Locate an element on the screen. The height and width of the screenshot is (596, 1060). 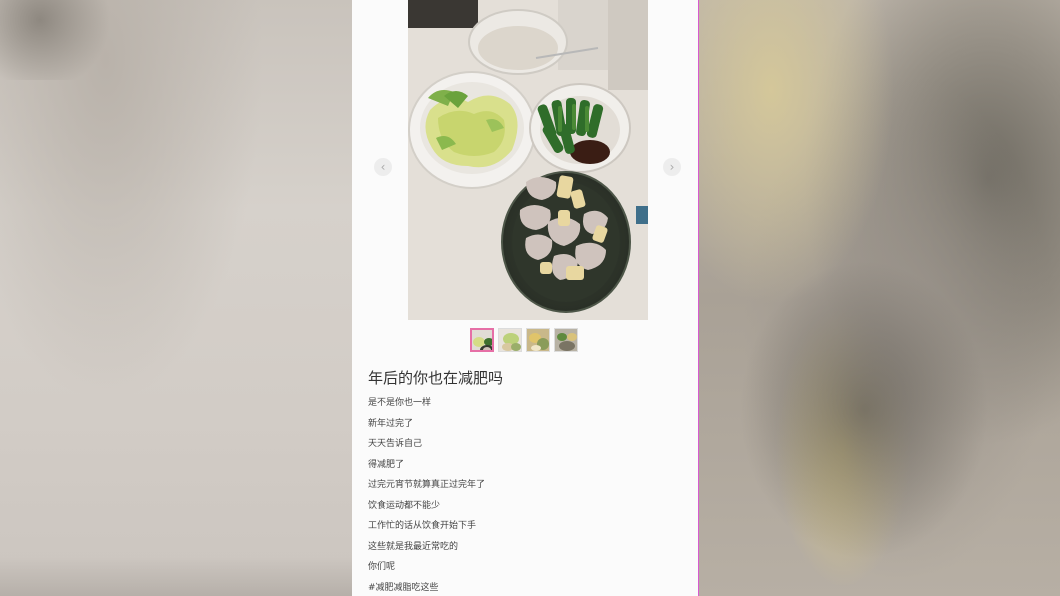
gallery-next-button: › is located at coordinates (672, 167).